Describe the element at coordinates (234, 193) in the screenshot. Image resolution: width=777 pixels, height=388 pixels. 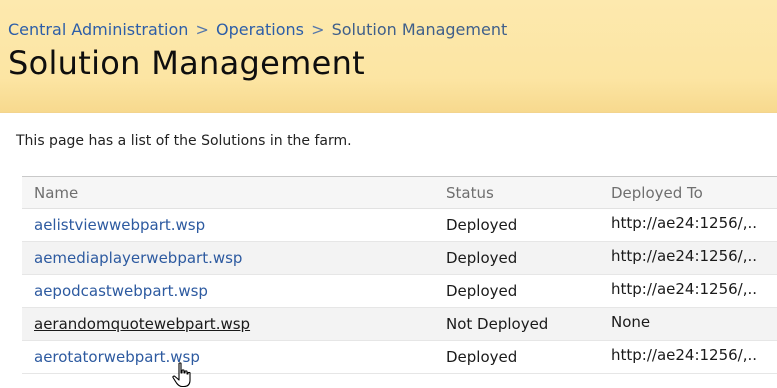
I see `column-header-name: Name` at that location.